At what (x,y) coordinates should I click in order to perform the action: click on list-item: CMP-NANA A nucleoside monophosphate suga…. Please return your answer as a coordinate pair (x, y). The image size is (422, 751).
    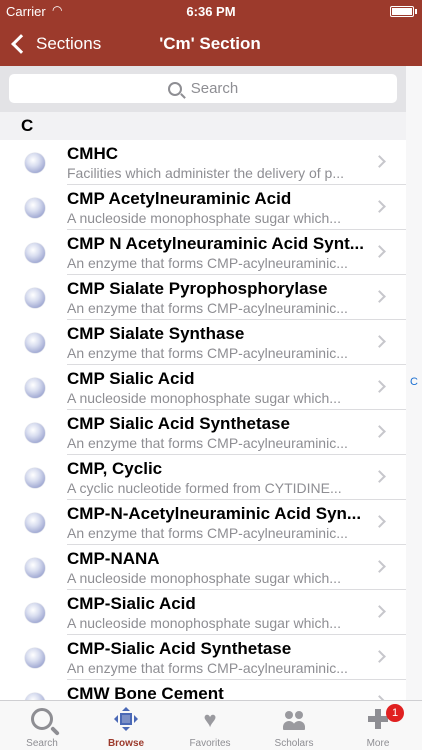
    Looking at the image, I should click on (203, 567).